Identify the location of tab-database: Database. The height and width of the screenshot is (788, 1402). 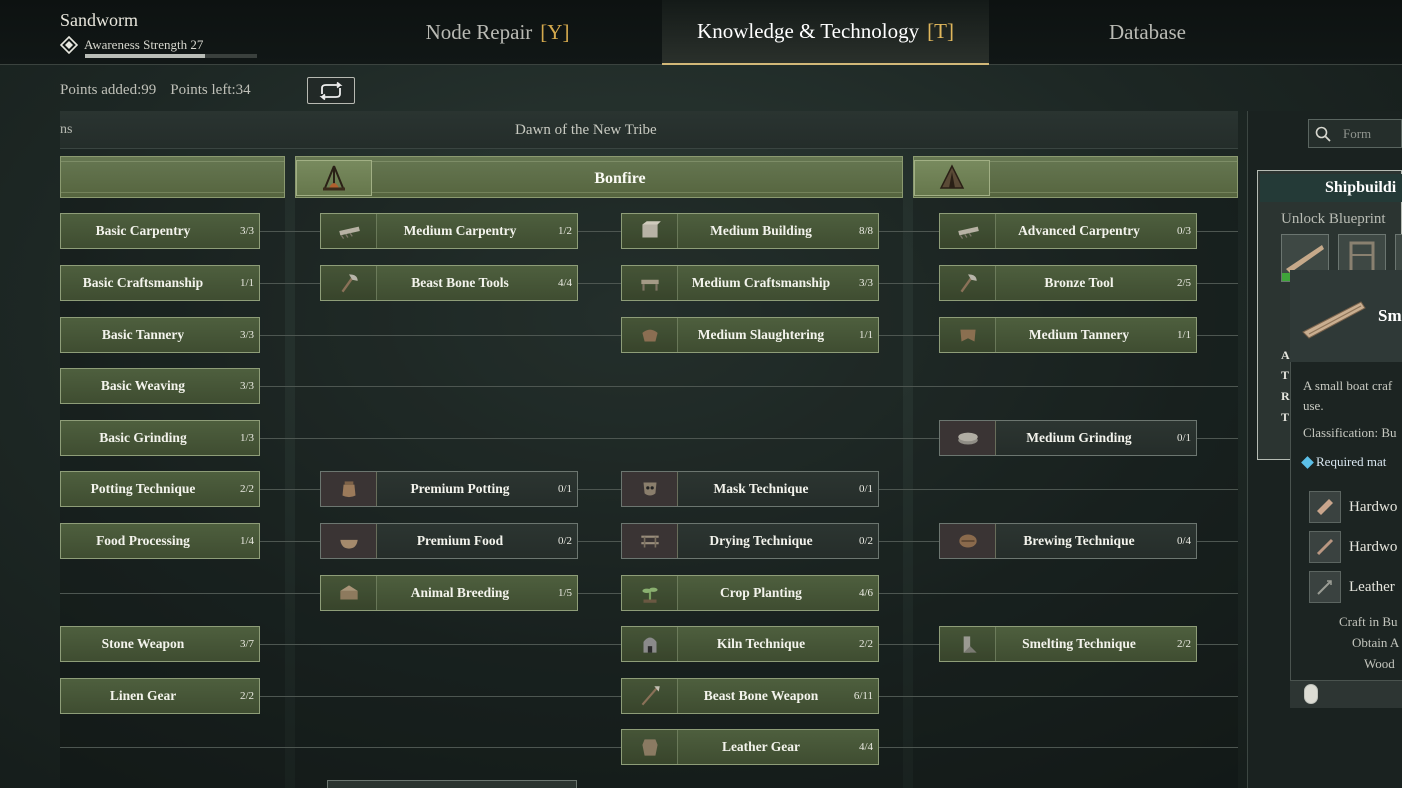
(1147, 32).